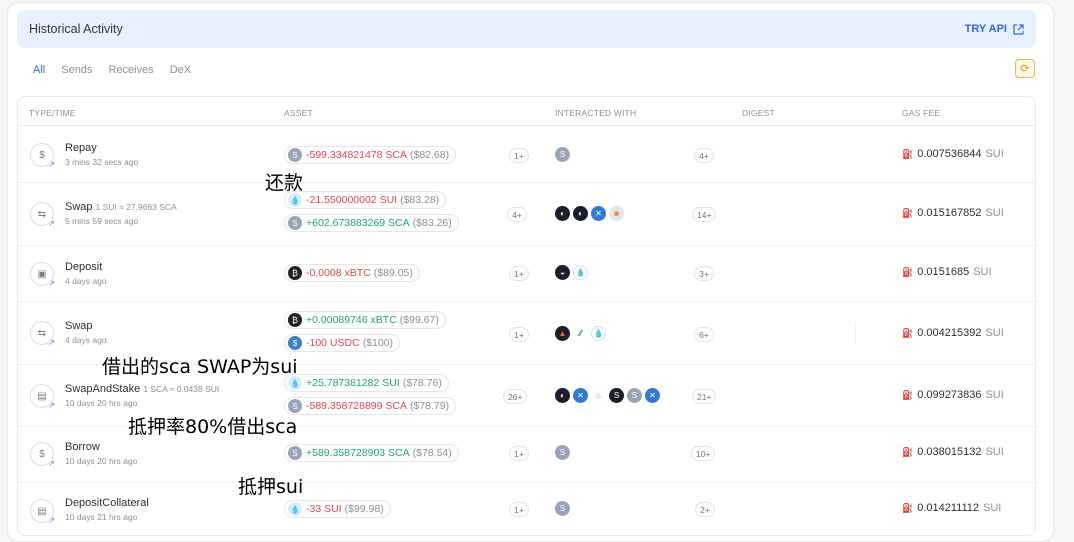 The height and width of the screenshot is (542, 1074). Describe the element at coordinates (598, 395) in the screenshot. I see `flame-icon: ♨` at that location.